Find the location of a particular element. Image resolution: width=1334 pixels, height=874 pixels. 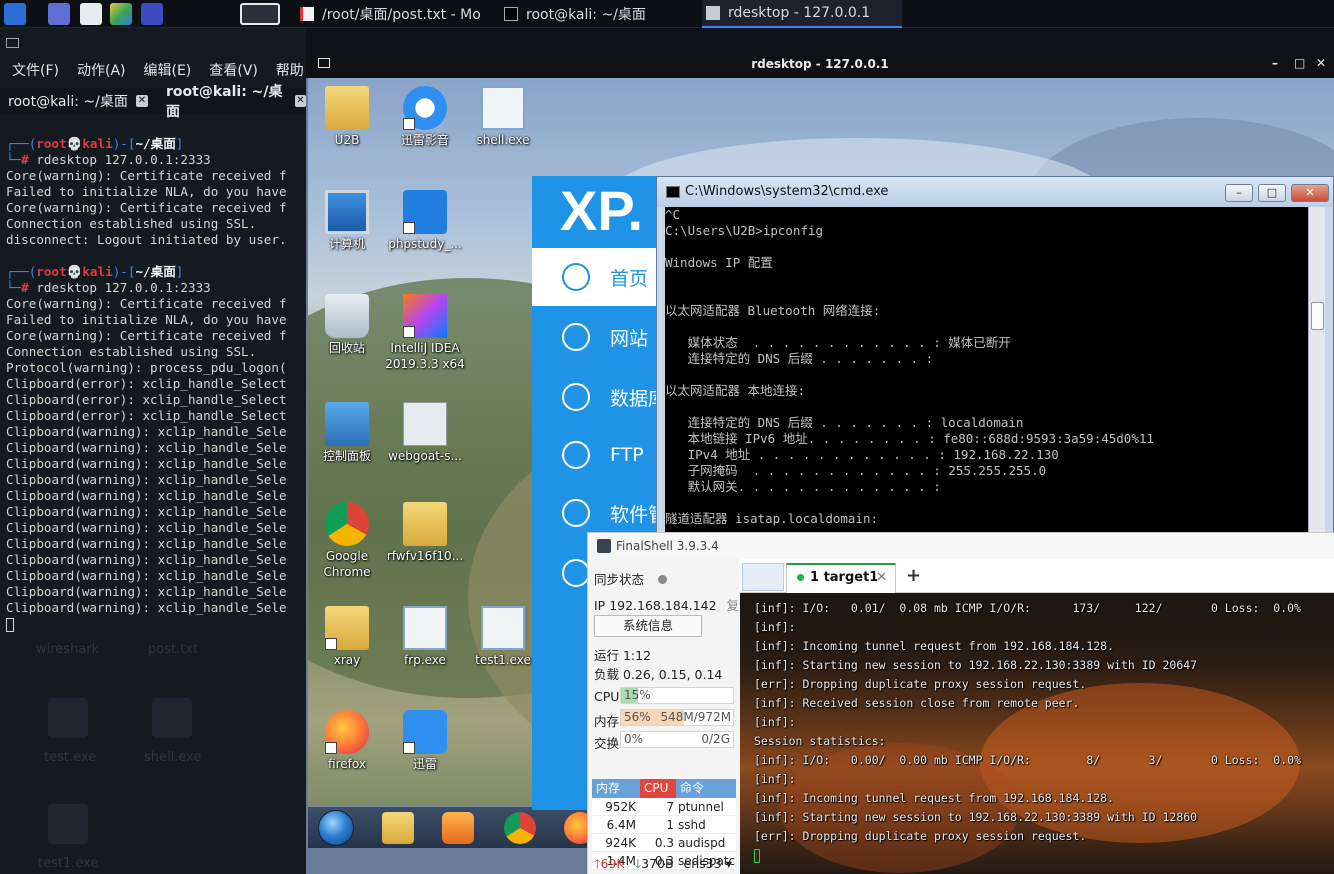

icon-label: shell.exe is located at coordinates (503, 140).